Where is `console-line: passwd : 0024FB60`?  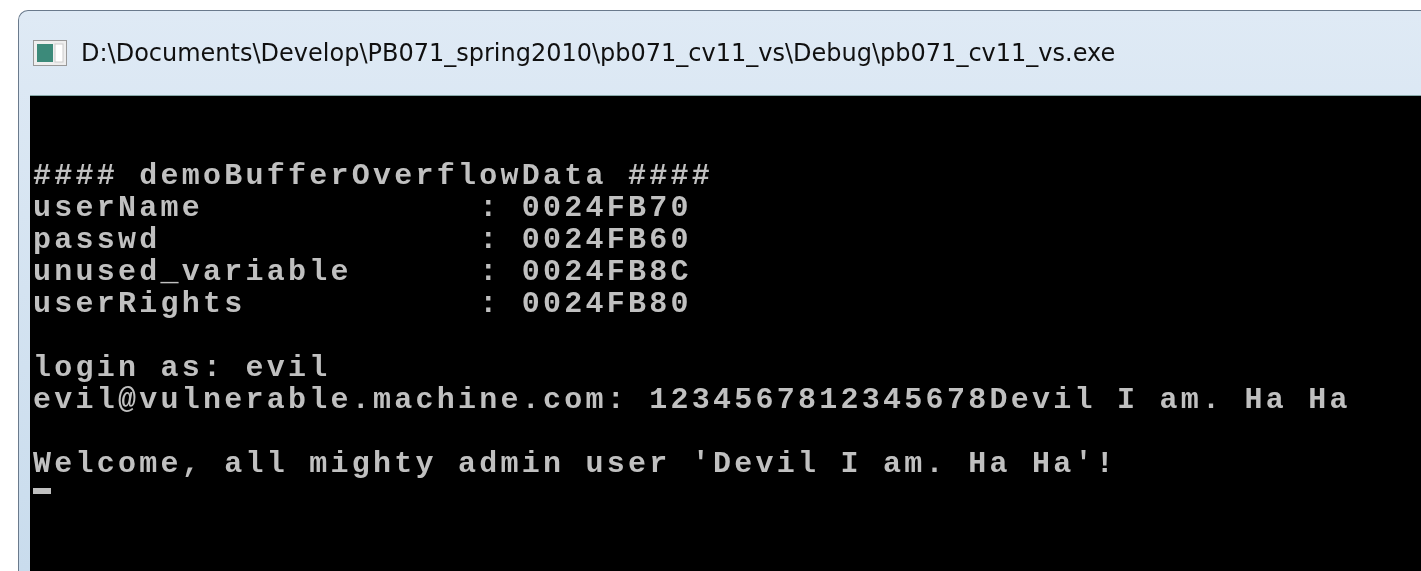
console-line: passwd : 0024FB60 is located at coordinates (362, 240).